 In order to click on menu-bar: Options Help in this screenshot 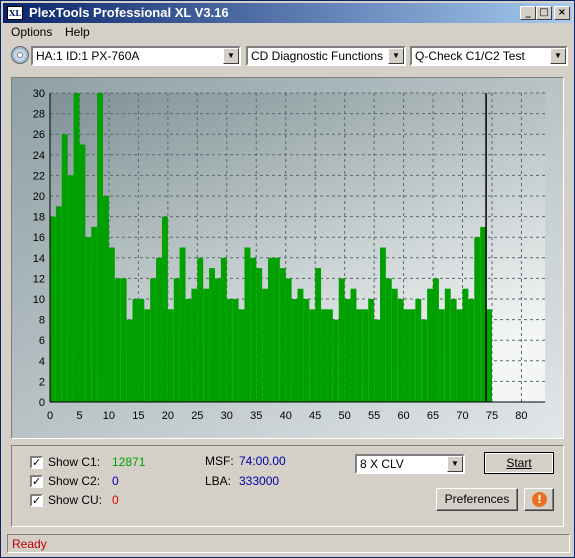, I will do `click(287, 32)`.